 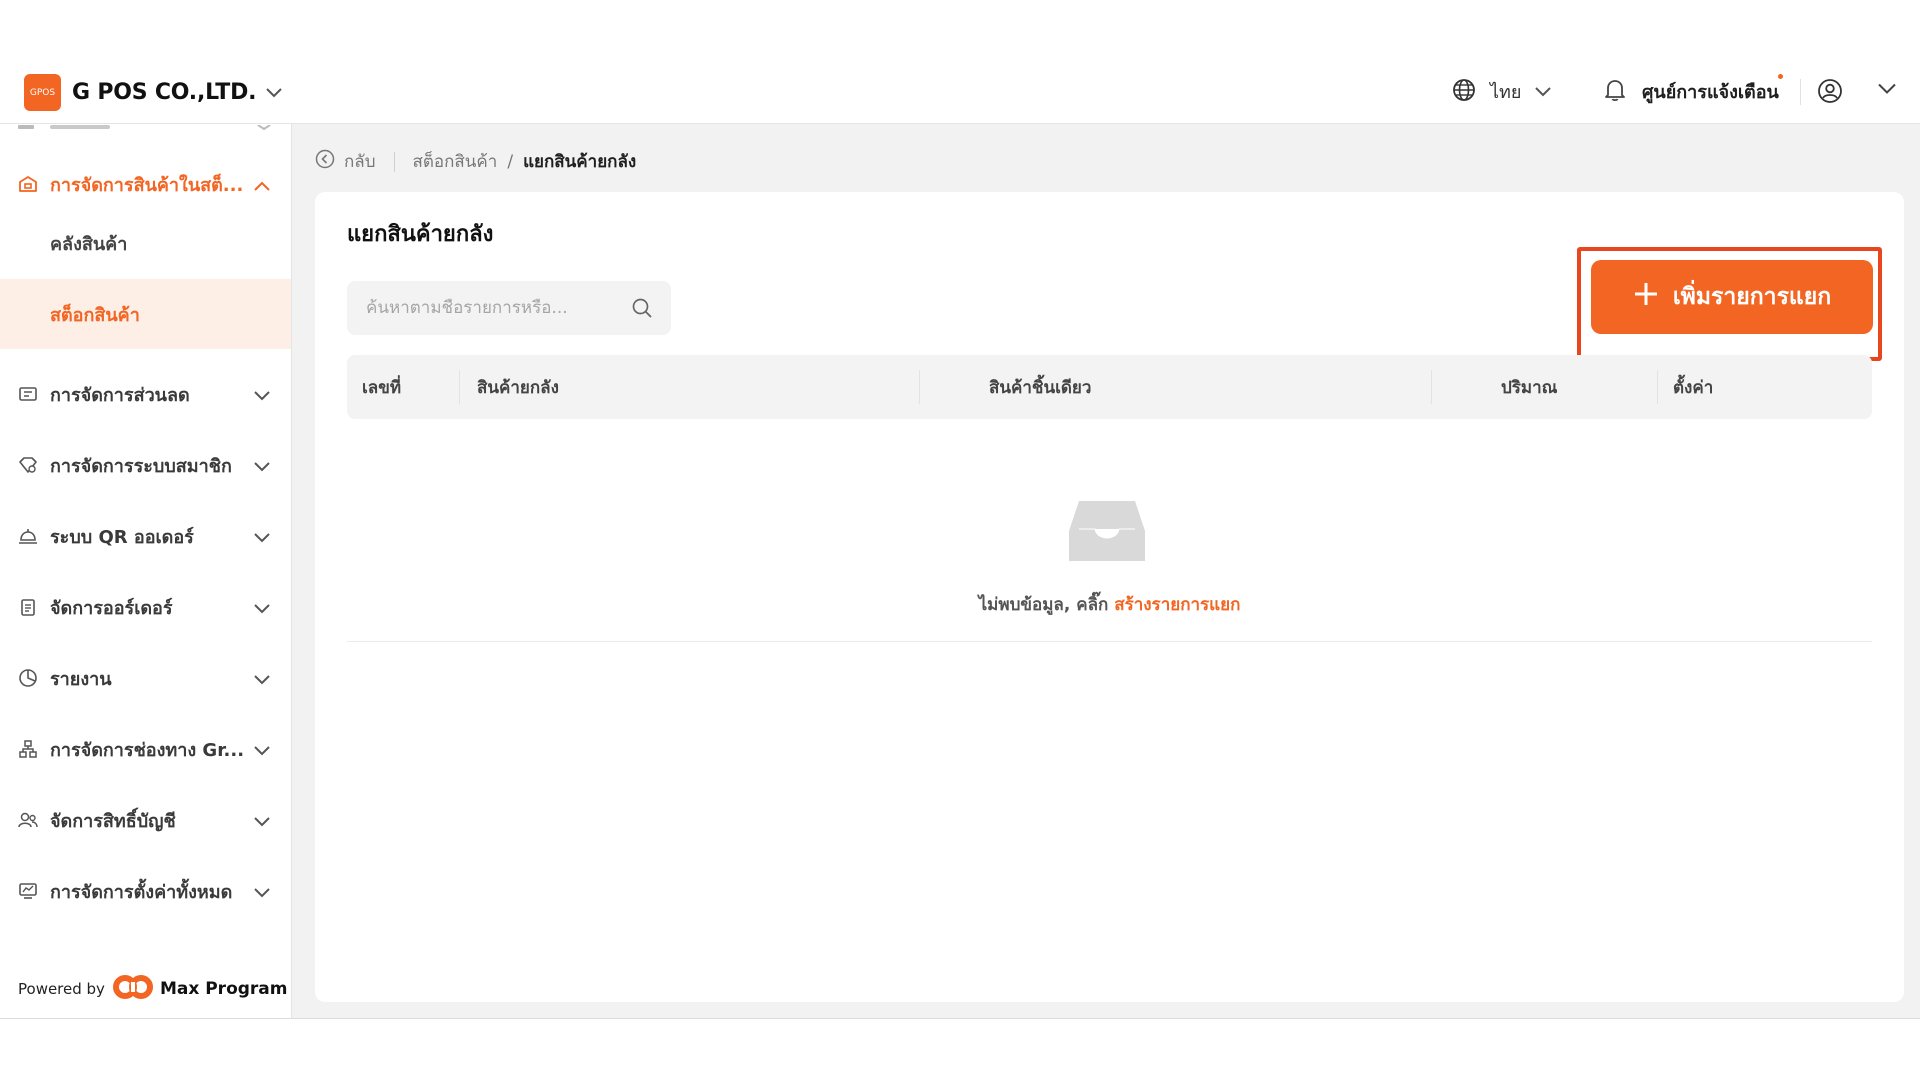 I want to click on back-label: กลับ, so click(x=360, y=162).